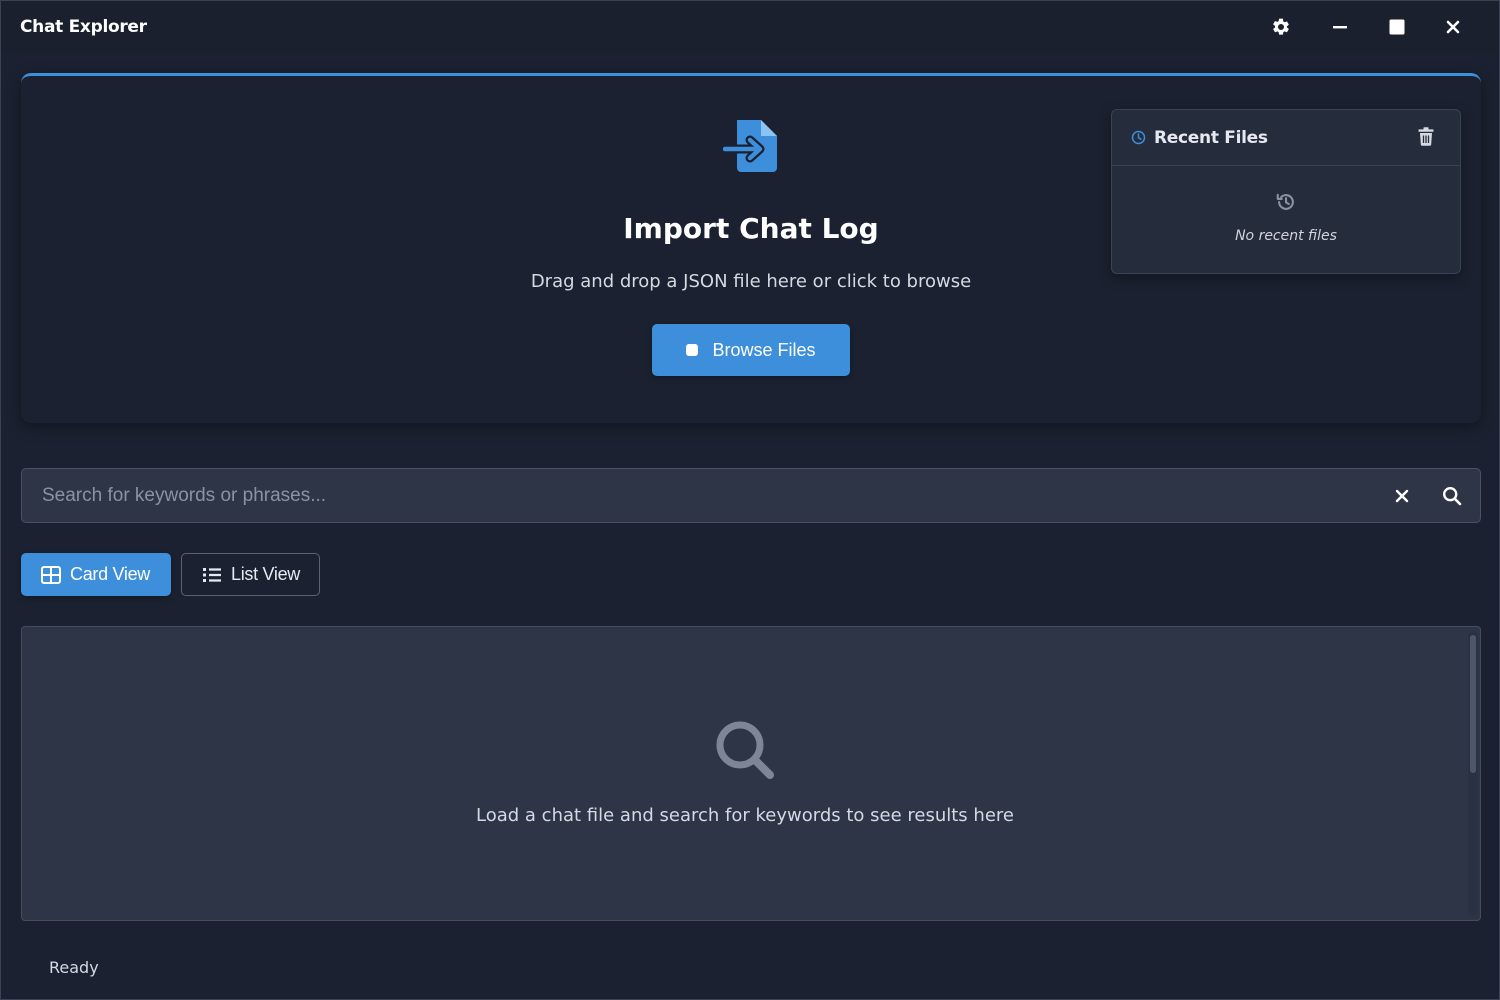  I want to click on list-icon, so click(212, 574).